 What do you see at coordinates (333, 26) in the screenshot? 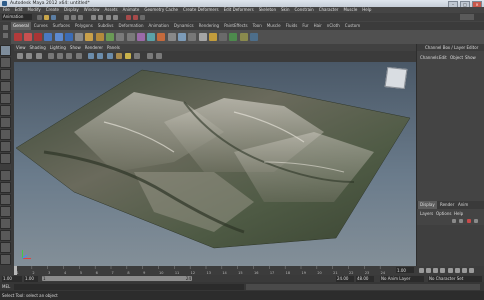
I see `shelf-tab-ncloth: nCloth` at bounding box center [333, 26].